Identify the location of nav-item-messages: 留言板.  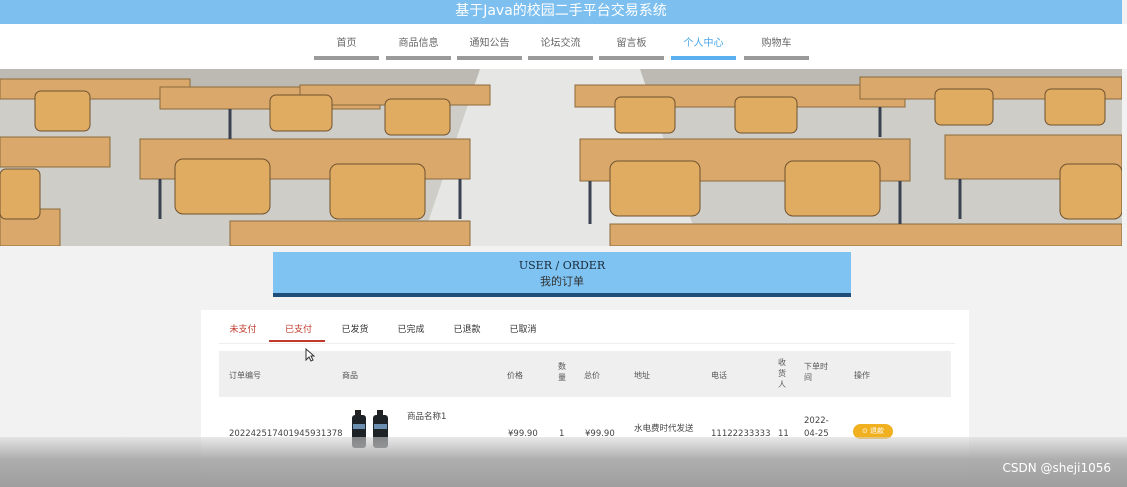
(631, 48).